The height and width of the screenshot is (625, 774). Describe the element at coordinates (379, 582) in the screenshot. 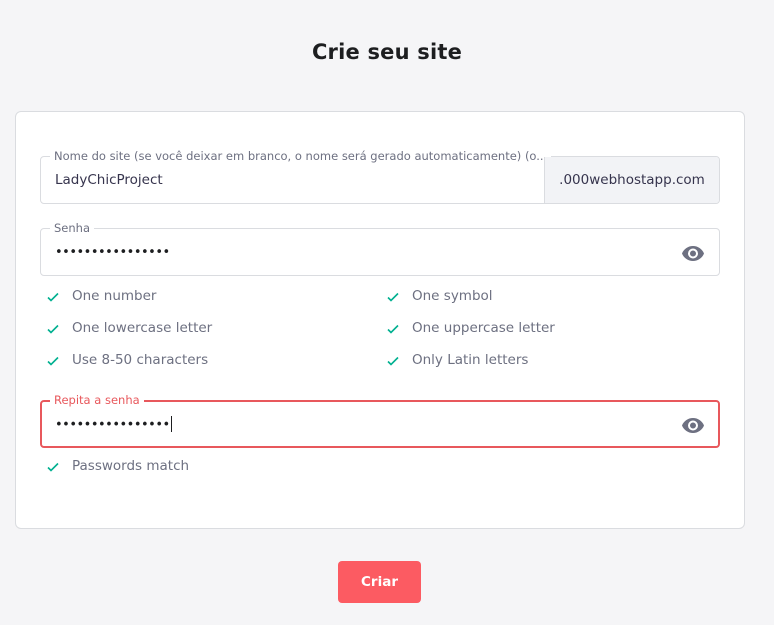

I see `create-button: Criar` at that location.